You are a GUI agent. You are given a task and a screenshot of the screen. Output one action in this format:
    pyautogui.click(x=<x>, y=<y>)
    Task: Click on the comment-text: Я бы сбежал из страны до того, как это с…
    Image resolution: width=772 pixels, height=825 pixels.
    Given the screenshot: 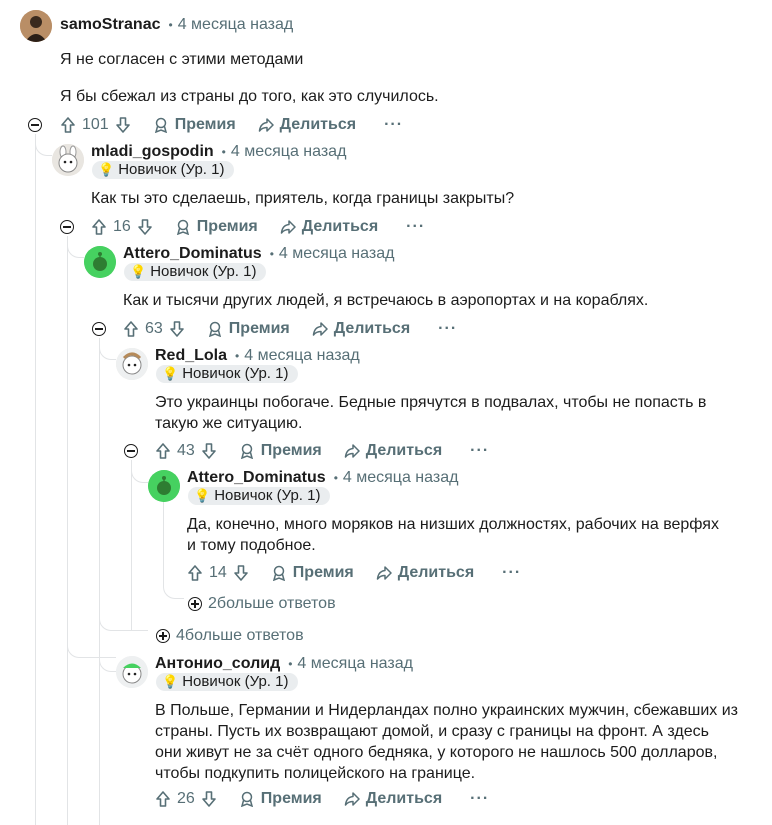 What is the action you would take?
    pyautogui.click(x=249, y=96)
    